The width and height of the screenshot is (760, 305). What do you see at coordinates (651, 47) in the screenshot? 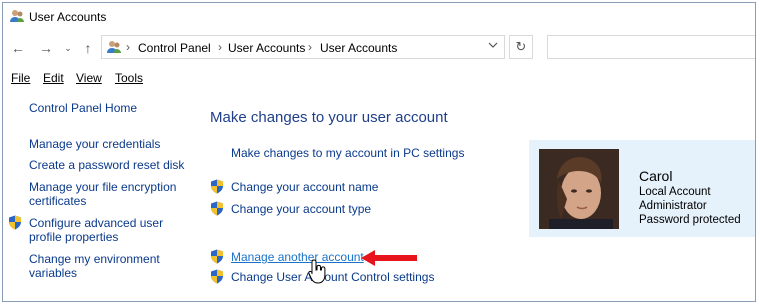
I see `search-input` at bounding box center [651, 47].